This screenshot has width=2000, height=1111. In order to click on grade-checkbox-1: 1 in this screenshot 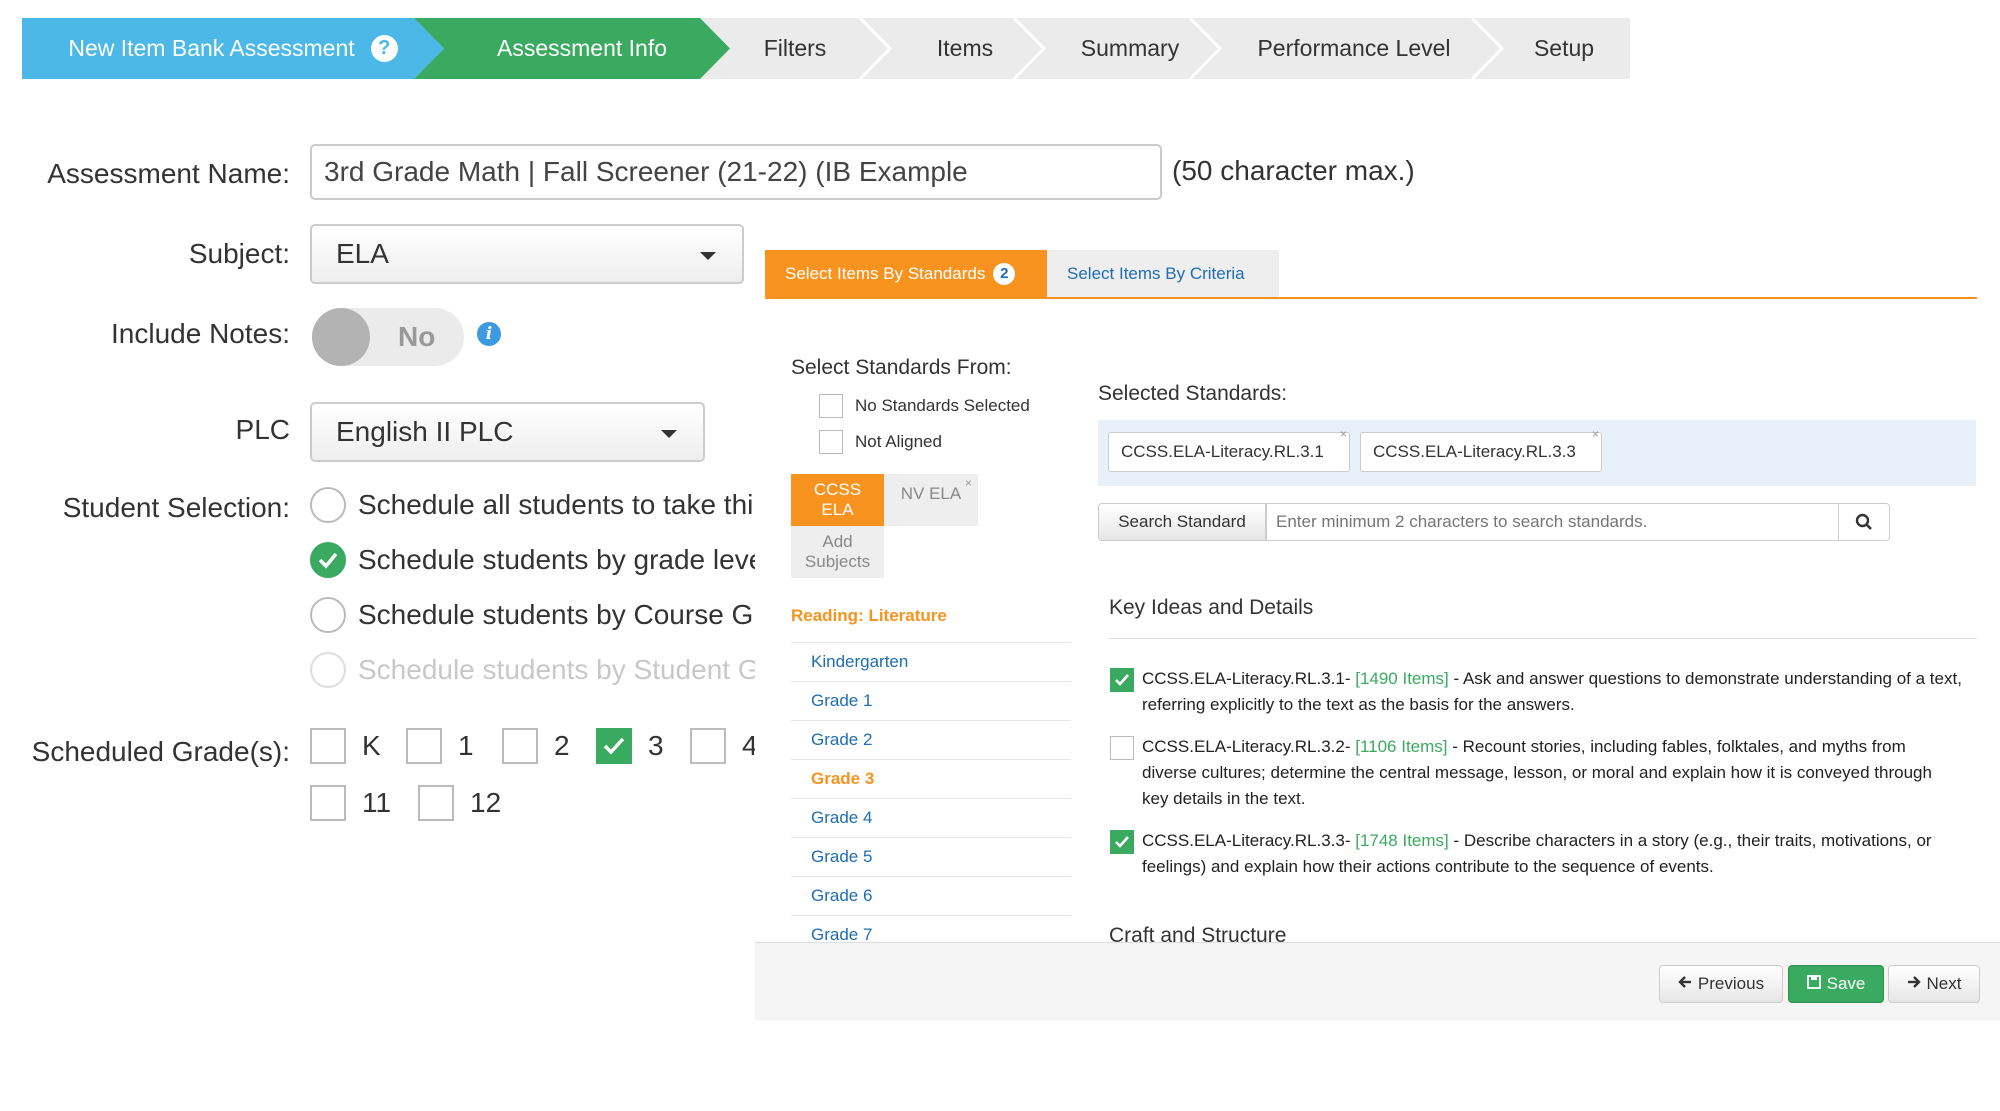, I will do `click(440, 746)`.